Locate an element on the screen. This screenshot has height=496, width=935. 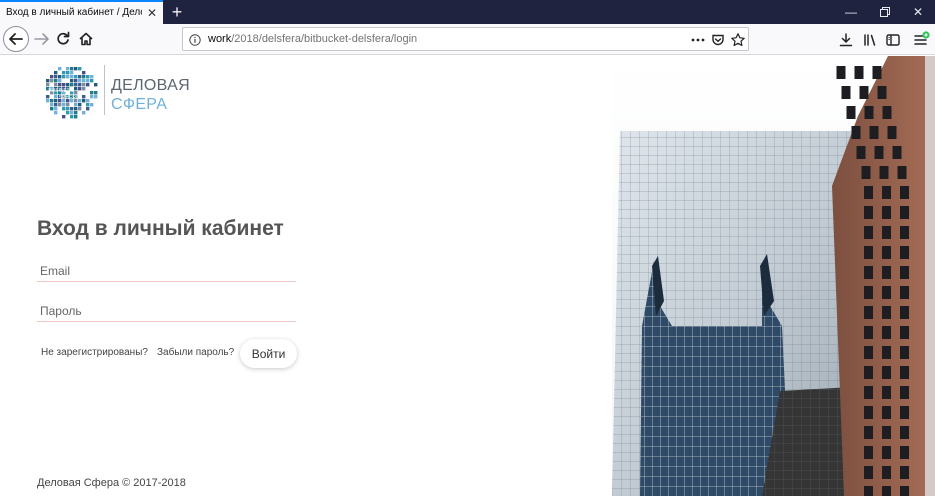
email-input is located at coordinates (166, 271).